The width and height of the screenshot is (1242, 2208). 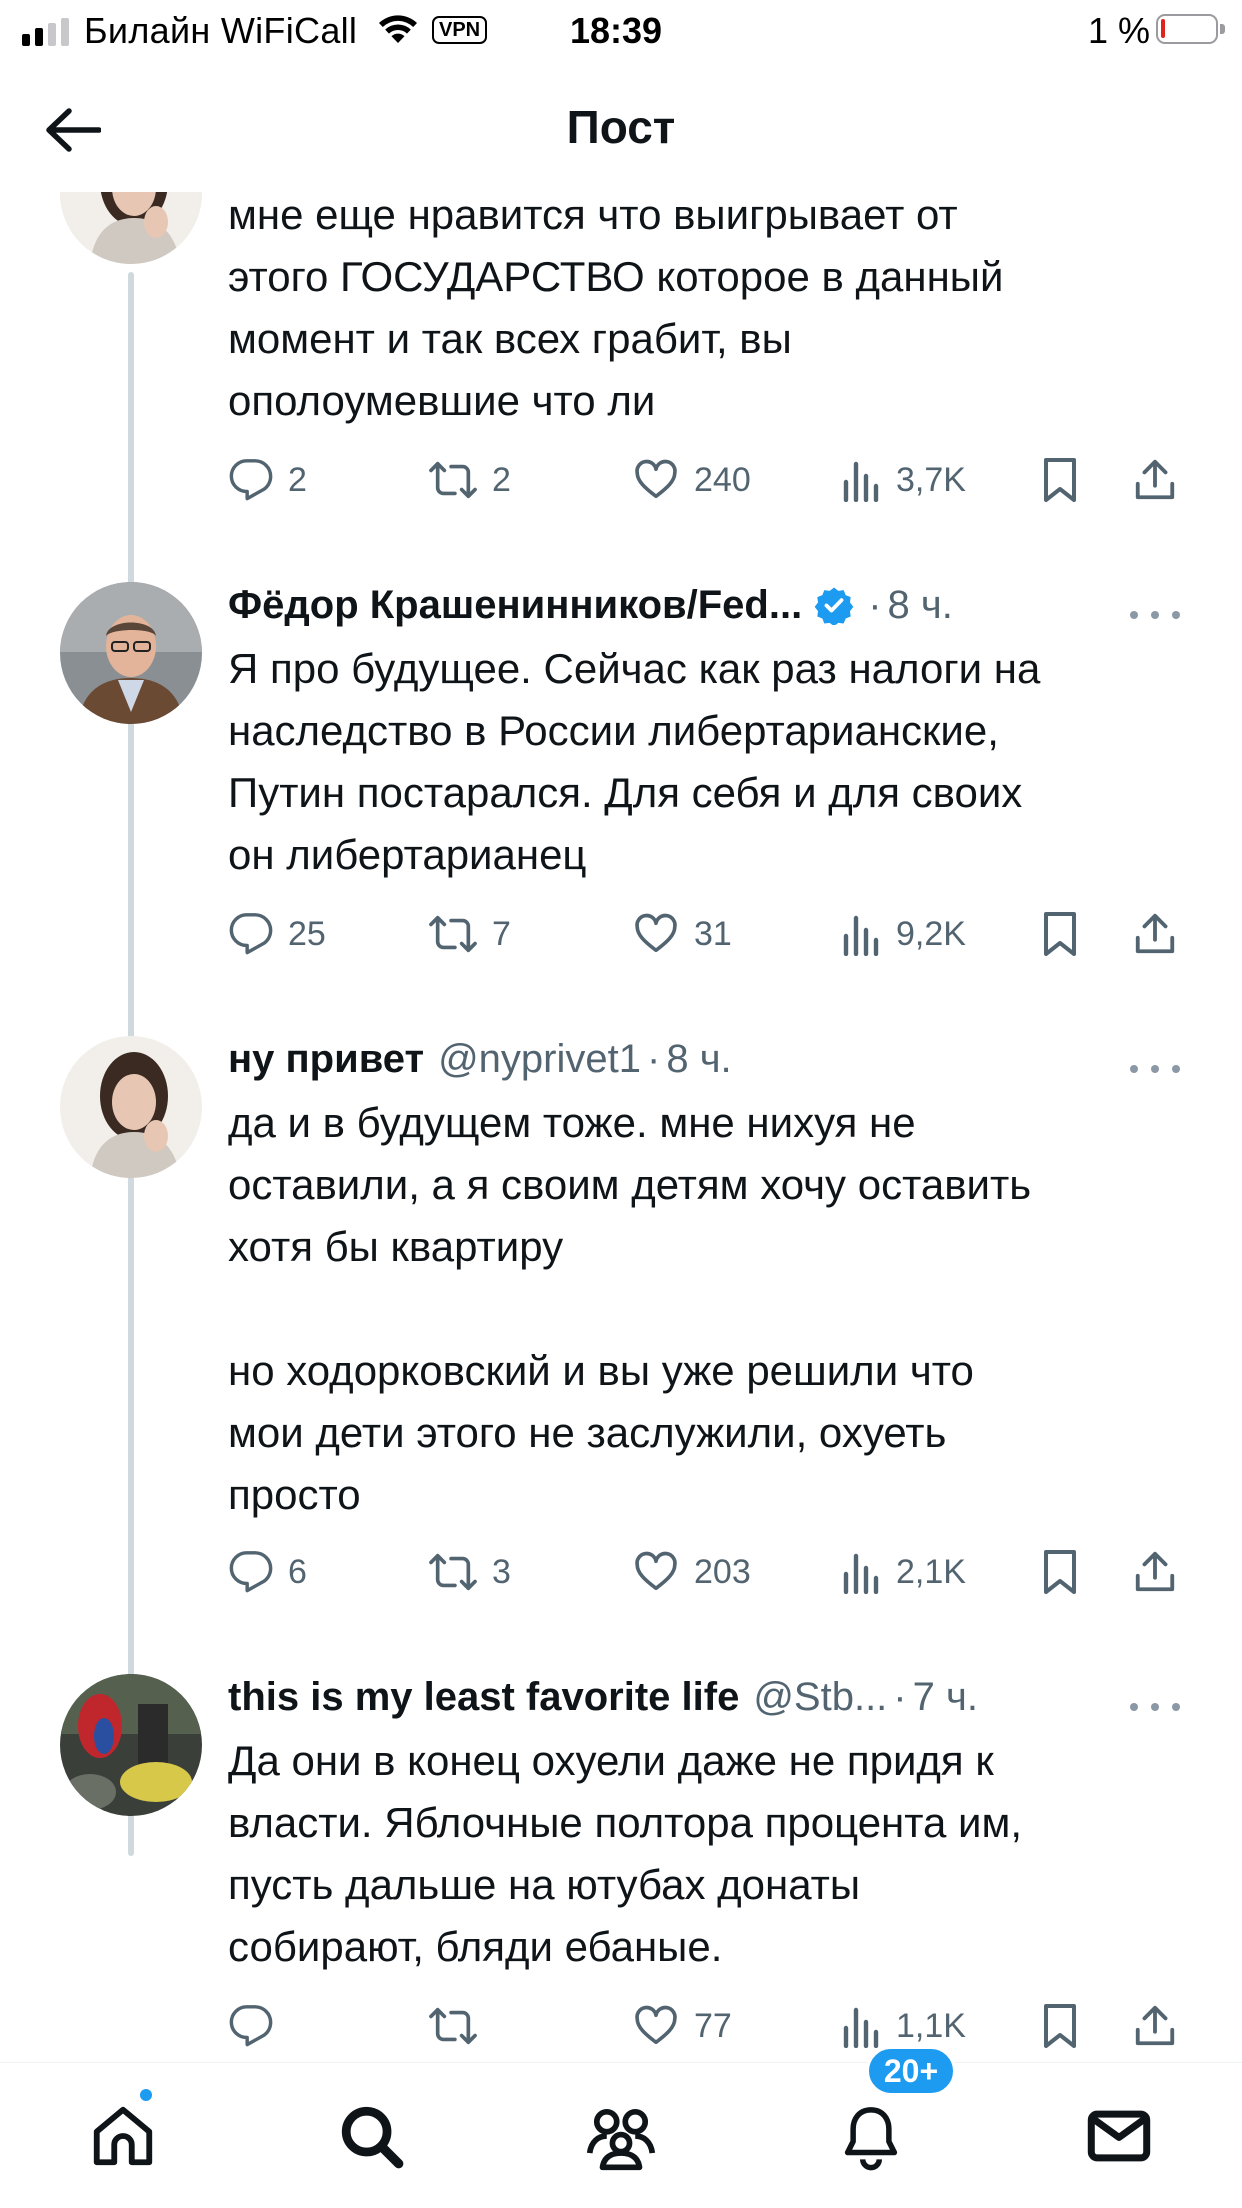 I want to click on author-name: this is my least favorite life, so click(x=483, y=1697).